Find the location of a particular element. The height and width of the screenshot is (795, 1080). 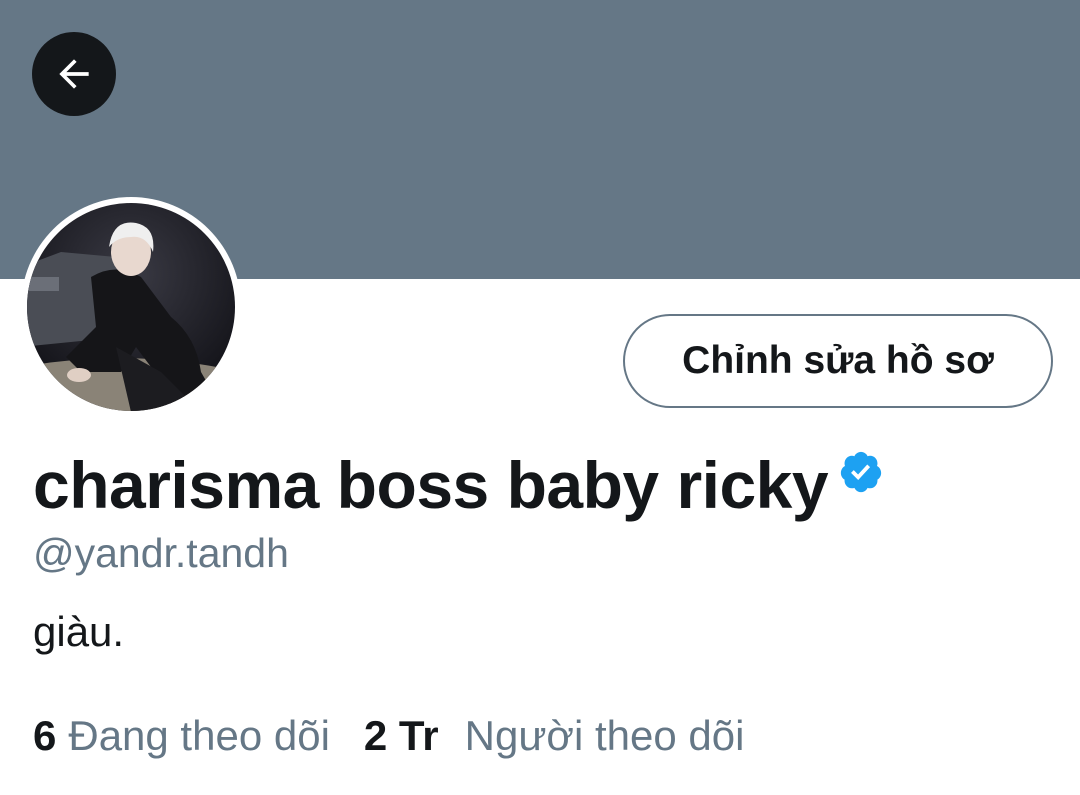

verified-badge-icon is located at coordinates (861, 472).